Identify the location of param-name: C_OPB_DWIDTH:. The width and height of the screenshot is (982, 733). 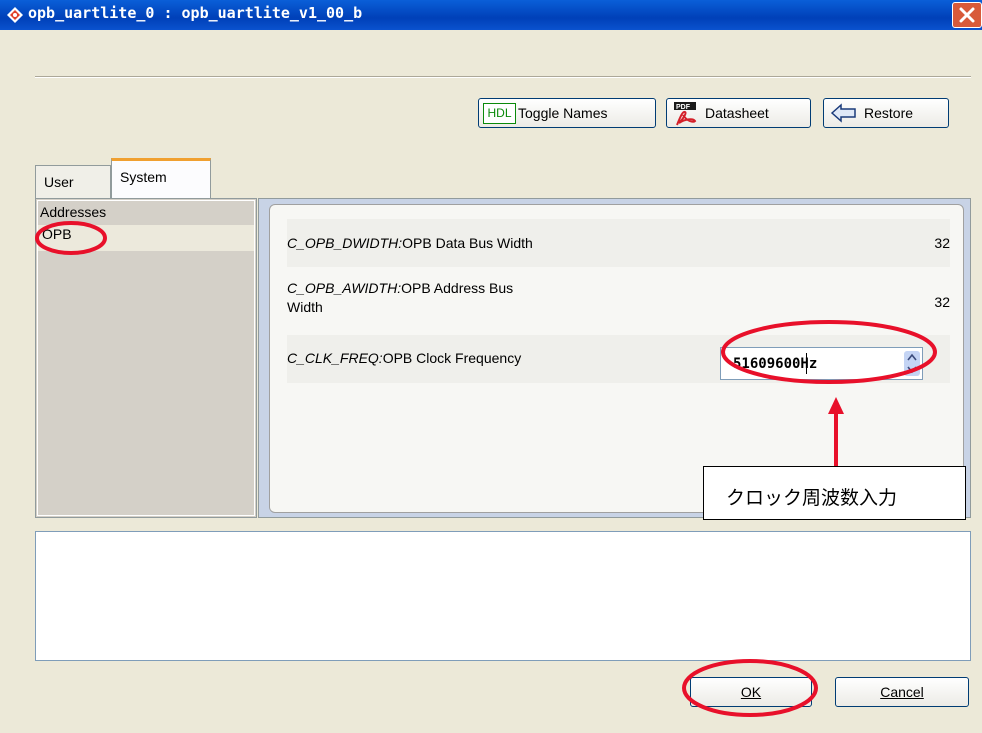
(345, 243).